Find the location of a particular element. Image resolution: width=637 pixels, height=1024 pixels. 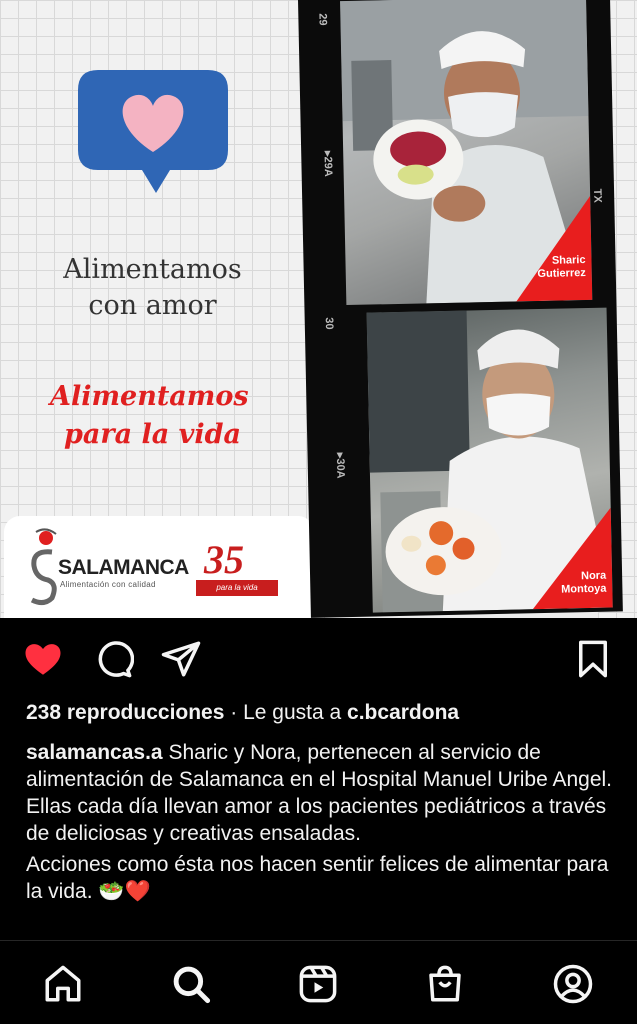

chef-photo-illustration is located at coordinates (489, 461).